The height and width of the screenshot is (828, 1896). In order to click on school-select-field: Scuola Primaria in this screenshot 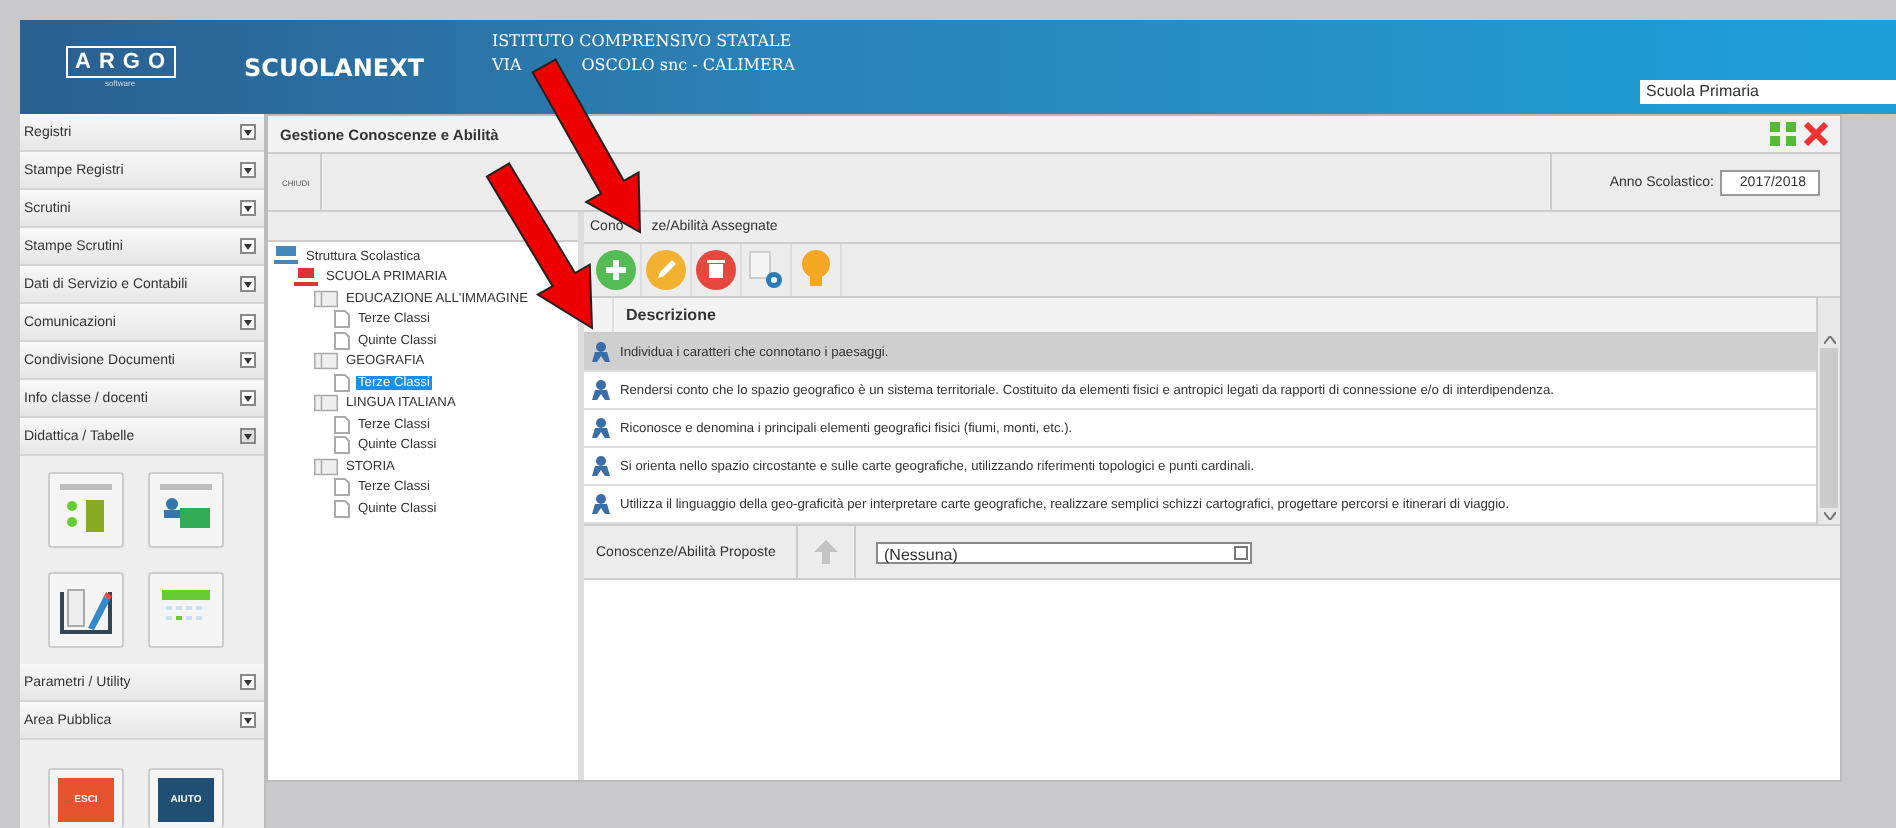, I will do `click(1768, 92)`.